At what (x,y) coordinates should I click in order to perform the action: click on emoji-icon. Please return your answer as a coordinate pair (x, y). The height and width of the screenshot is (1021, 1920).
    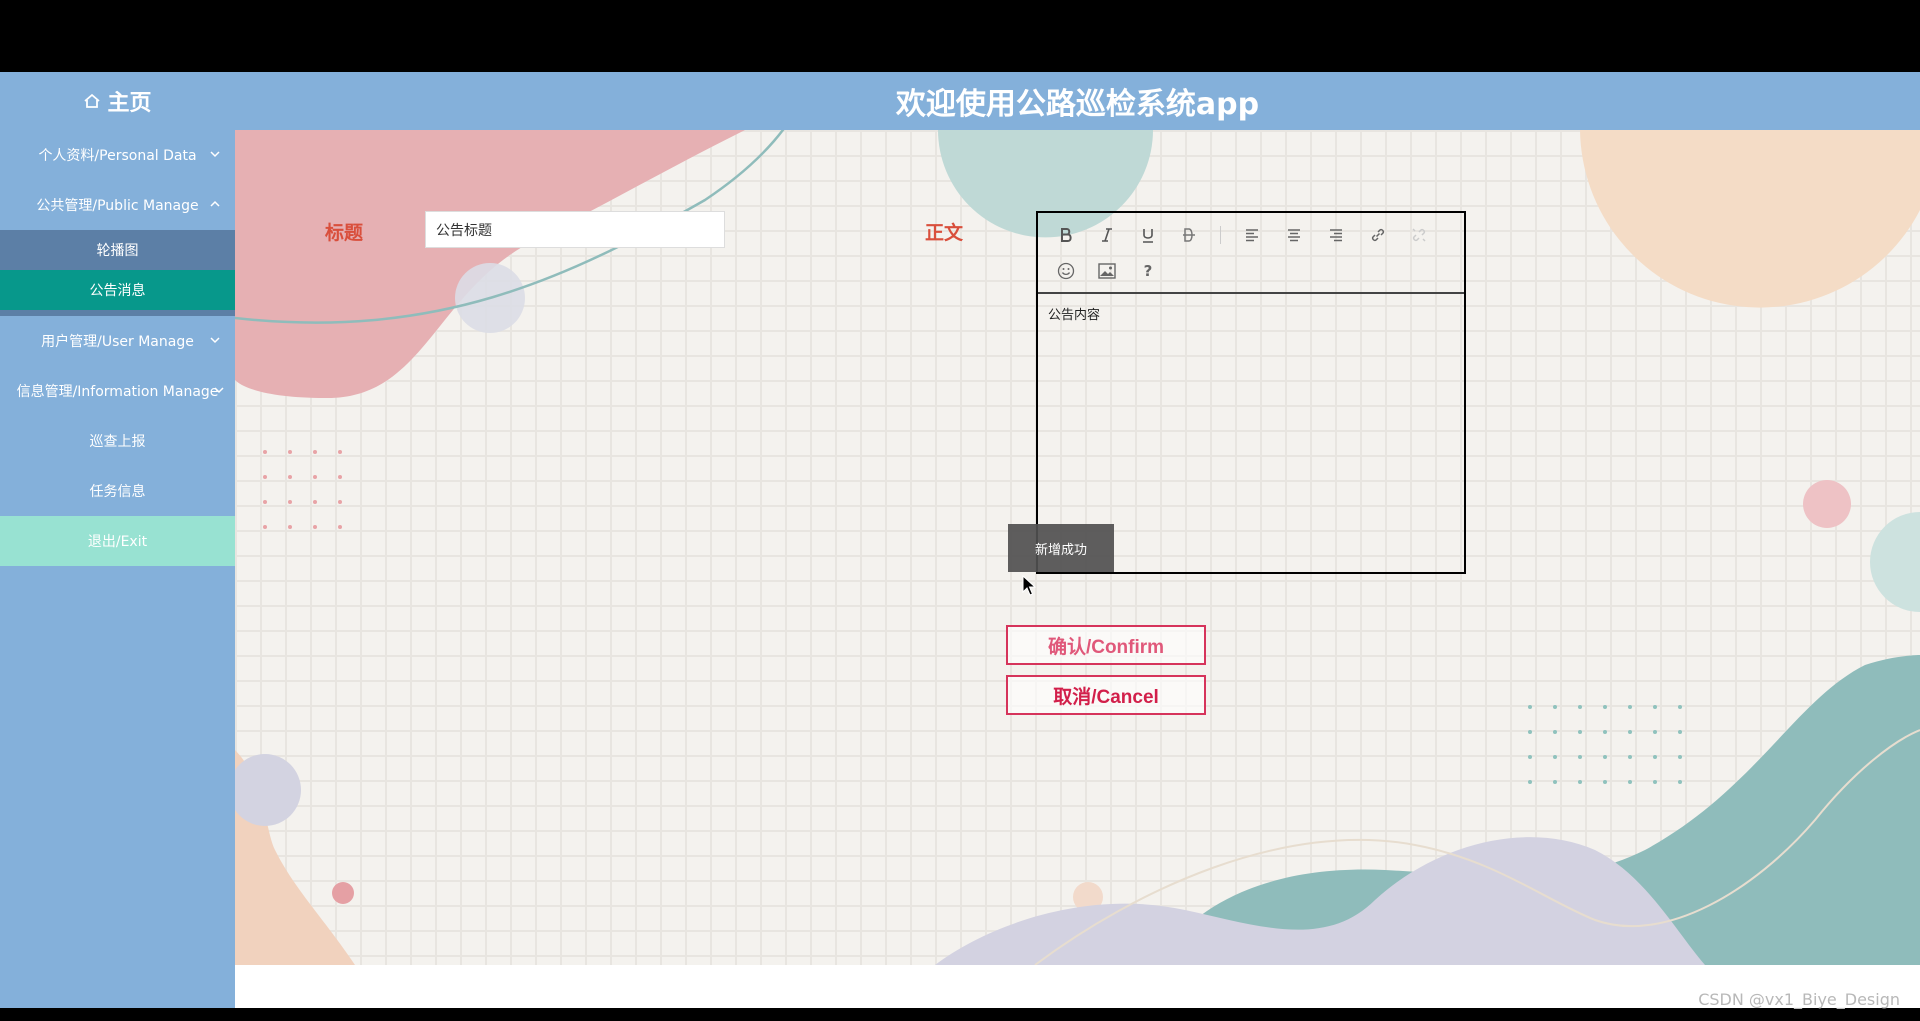
    Looking at the image, I should click on (1066, 271).